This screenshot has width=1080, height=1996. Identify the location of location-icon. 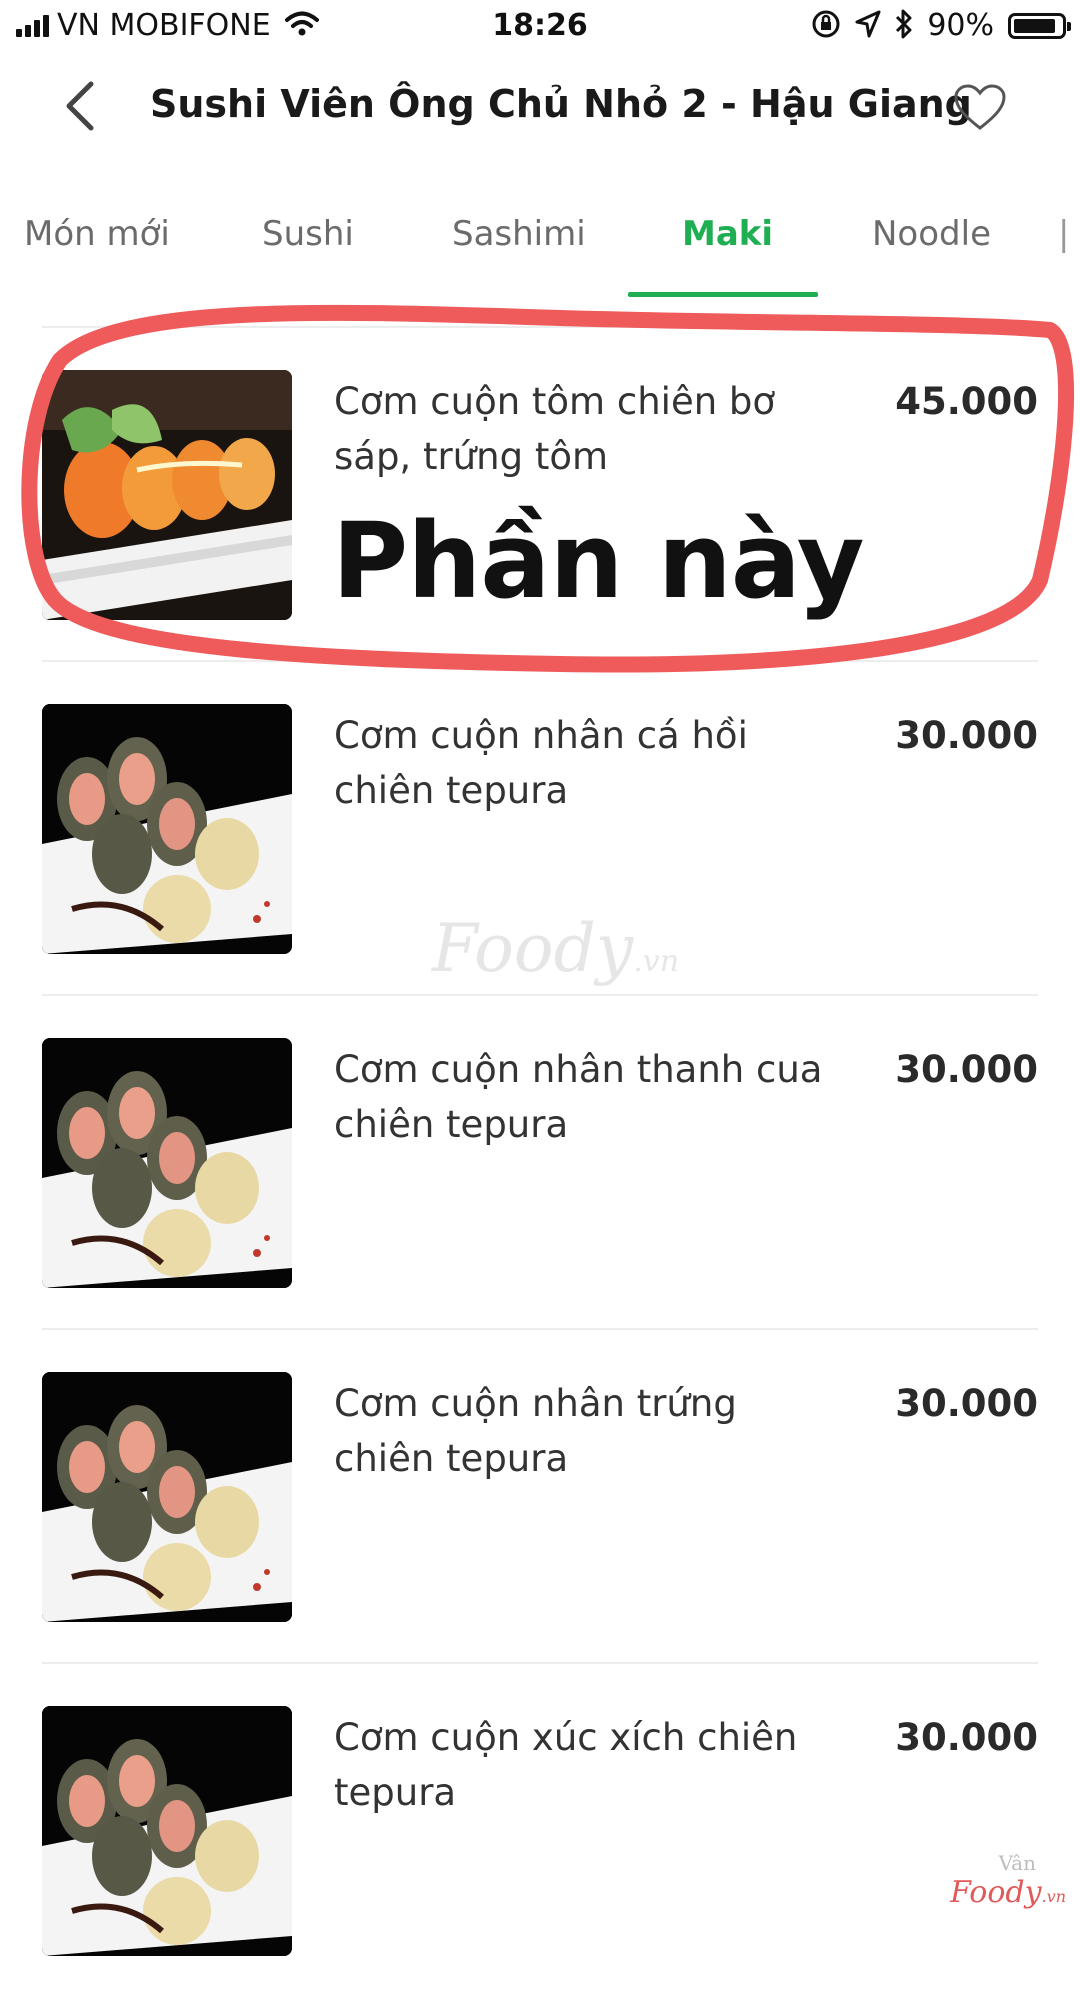
(868, 26).